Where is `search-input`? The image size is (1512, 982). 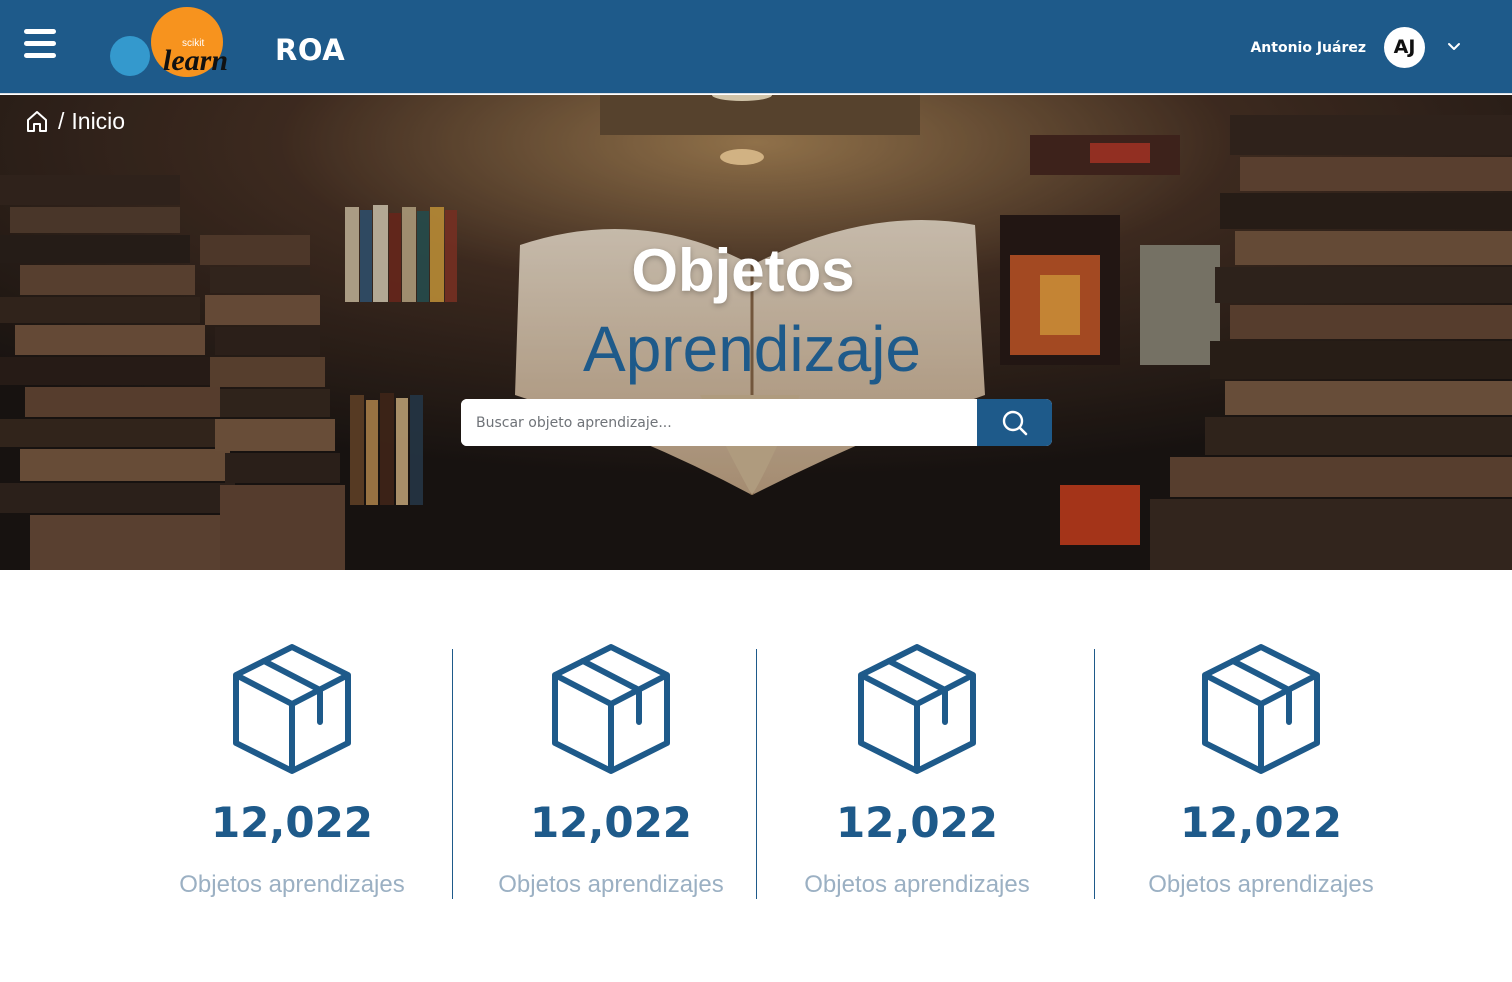
search-input is located at coordinates (719, 422).